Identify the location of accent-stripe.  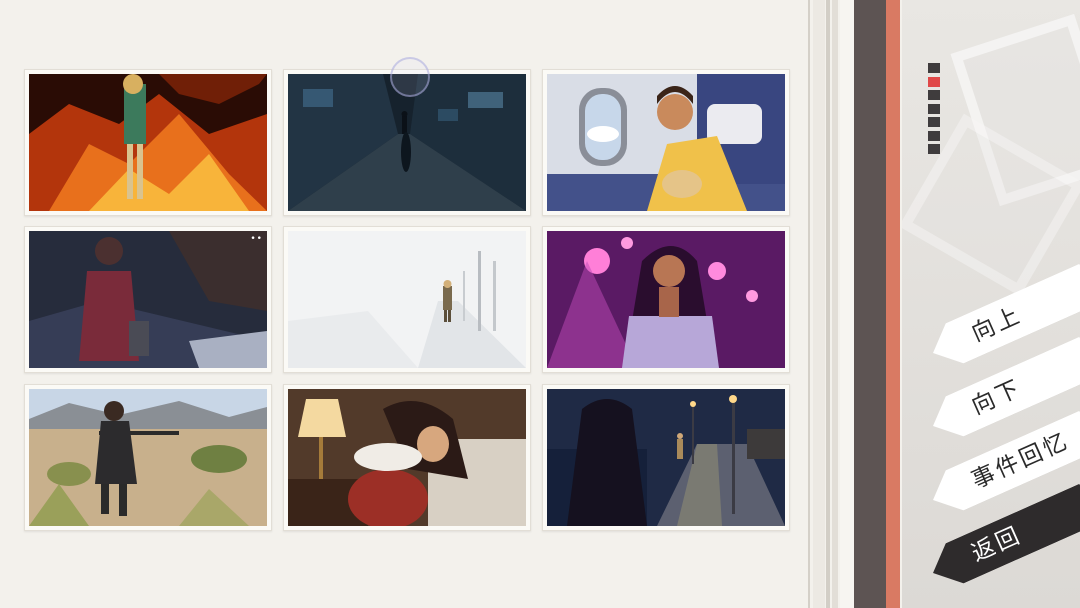
(893, 304).